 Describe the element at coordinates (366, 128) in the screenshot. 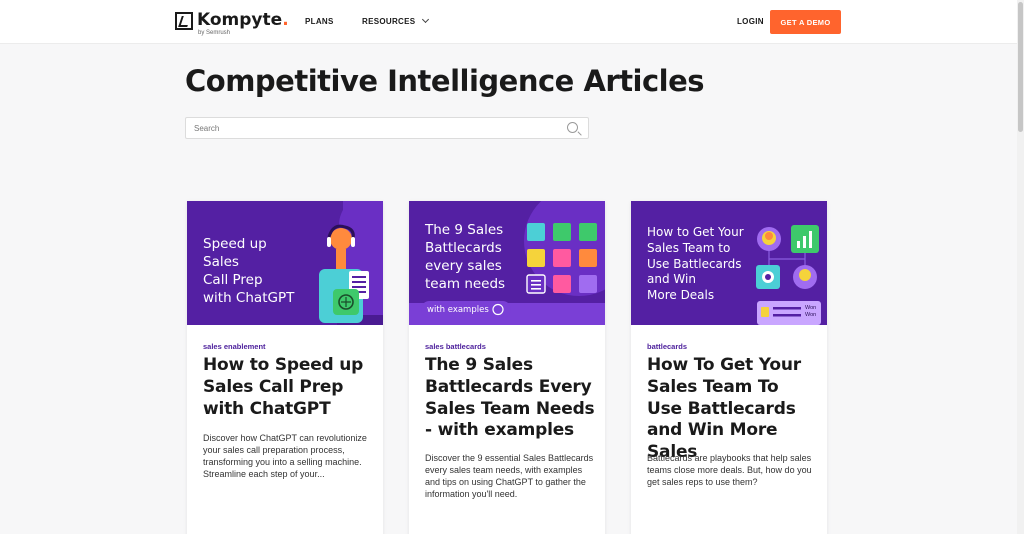

I see `search-input` at that location.